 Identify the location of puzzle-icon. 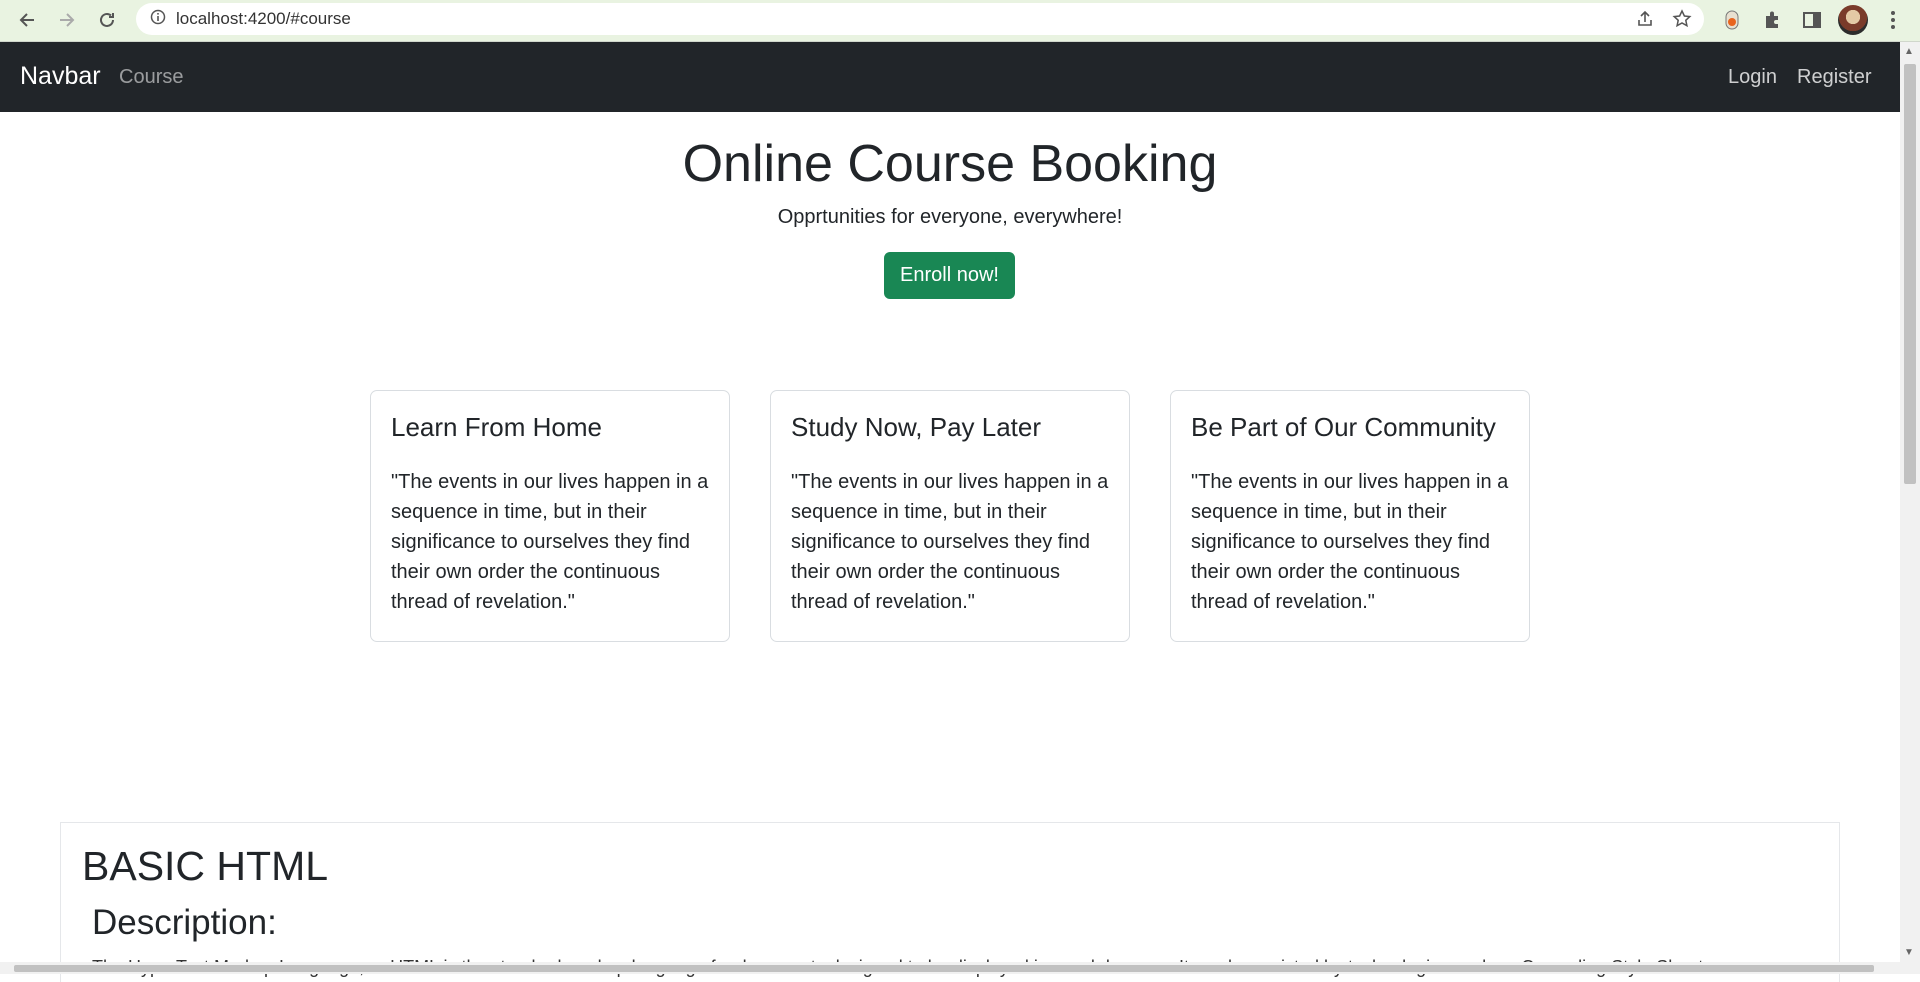
(1772, 20).